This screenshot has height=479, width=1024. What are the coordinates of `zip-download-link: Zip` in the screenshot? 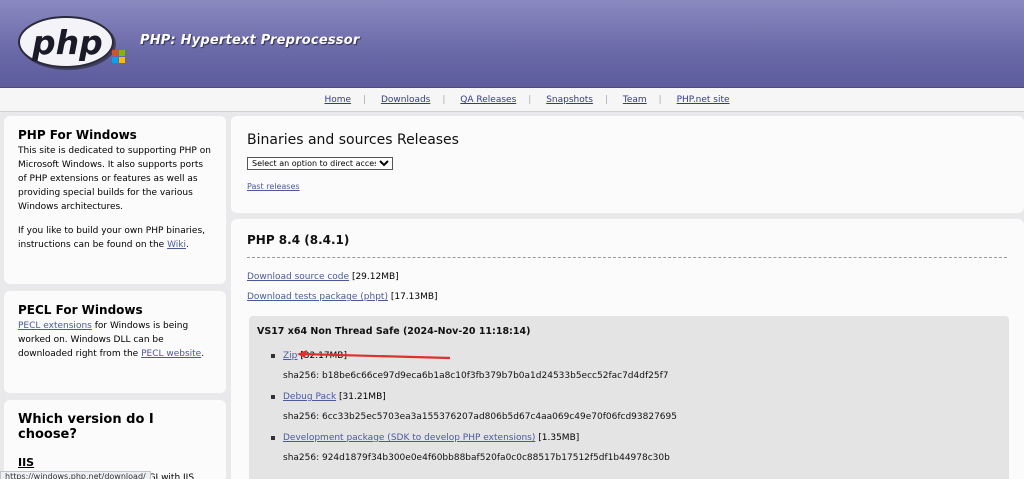 It's located at (290, 356).